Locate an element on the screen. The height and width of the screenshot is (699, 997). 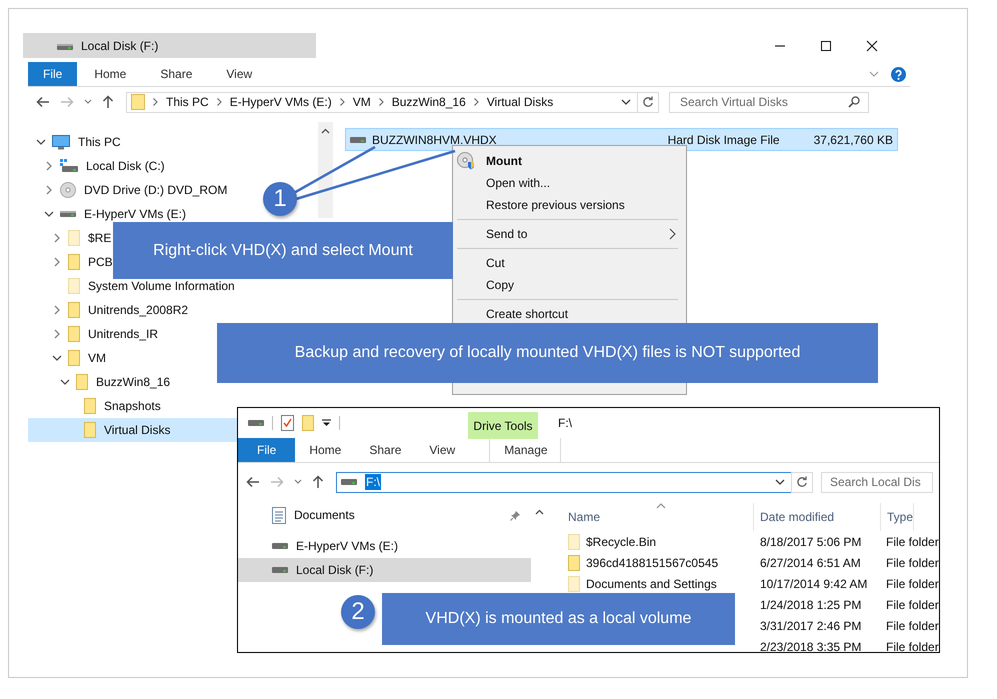
context-tab-header: Drive Tools is located at coordinates (503, 425).